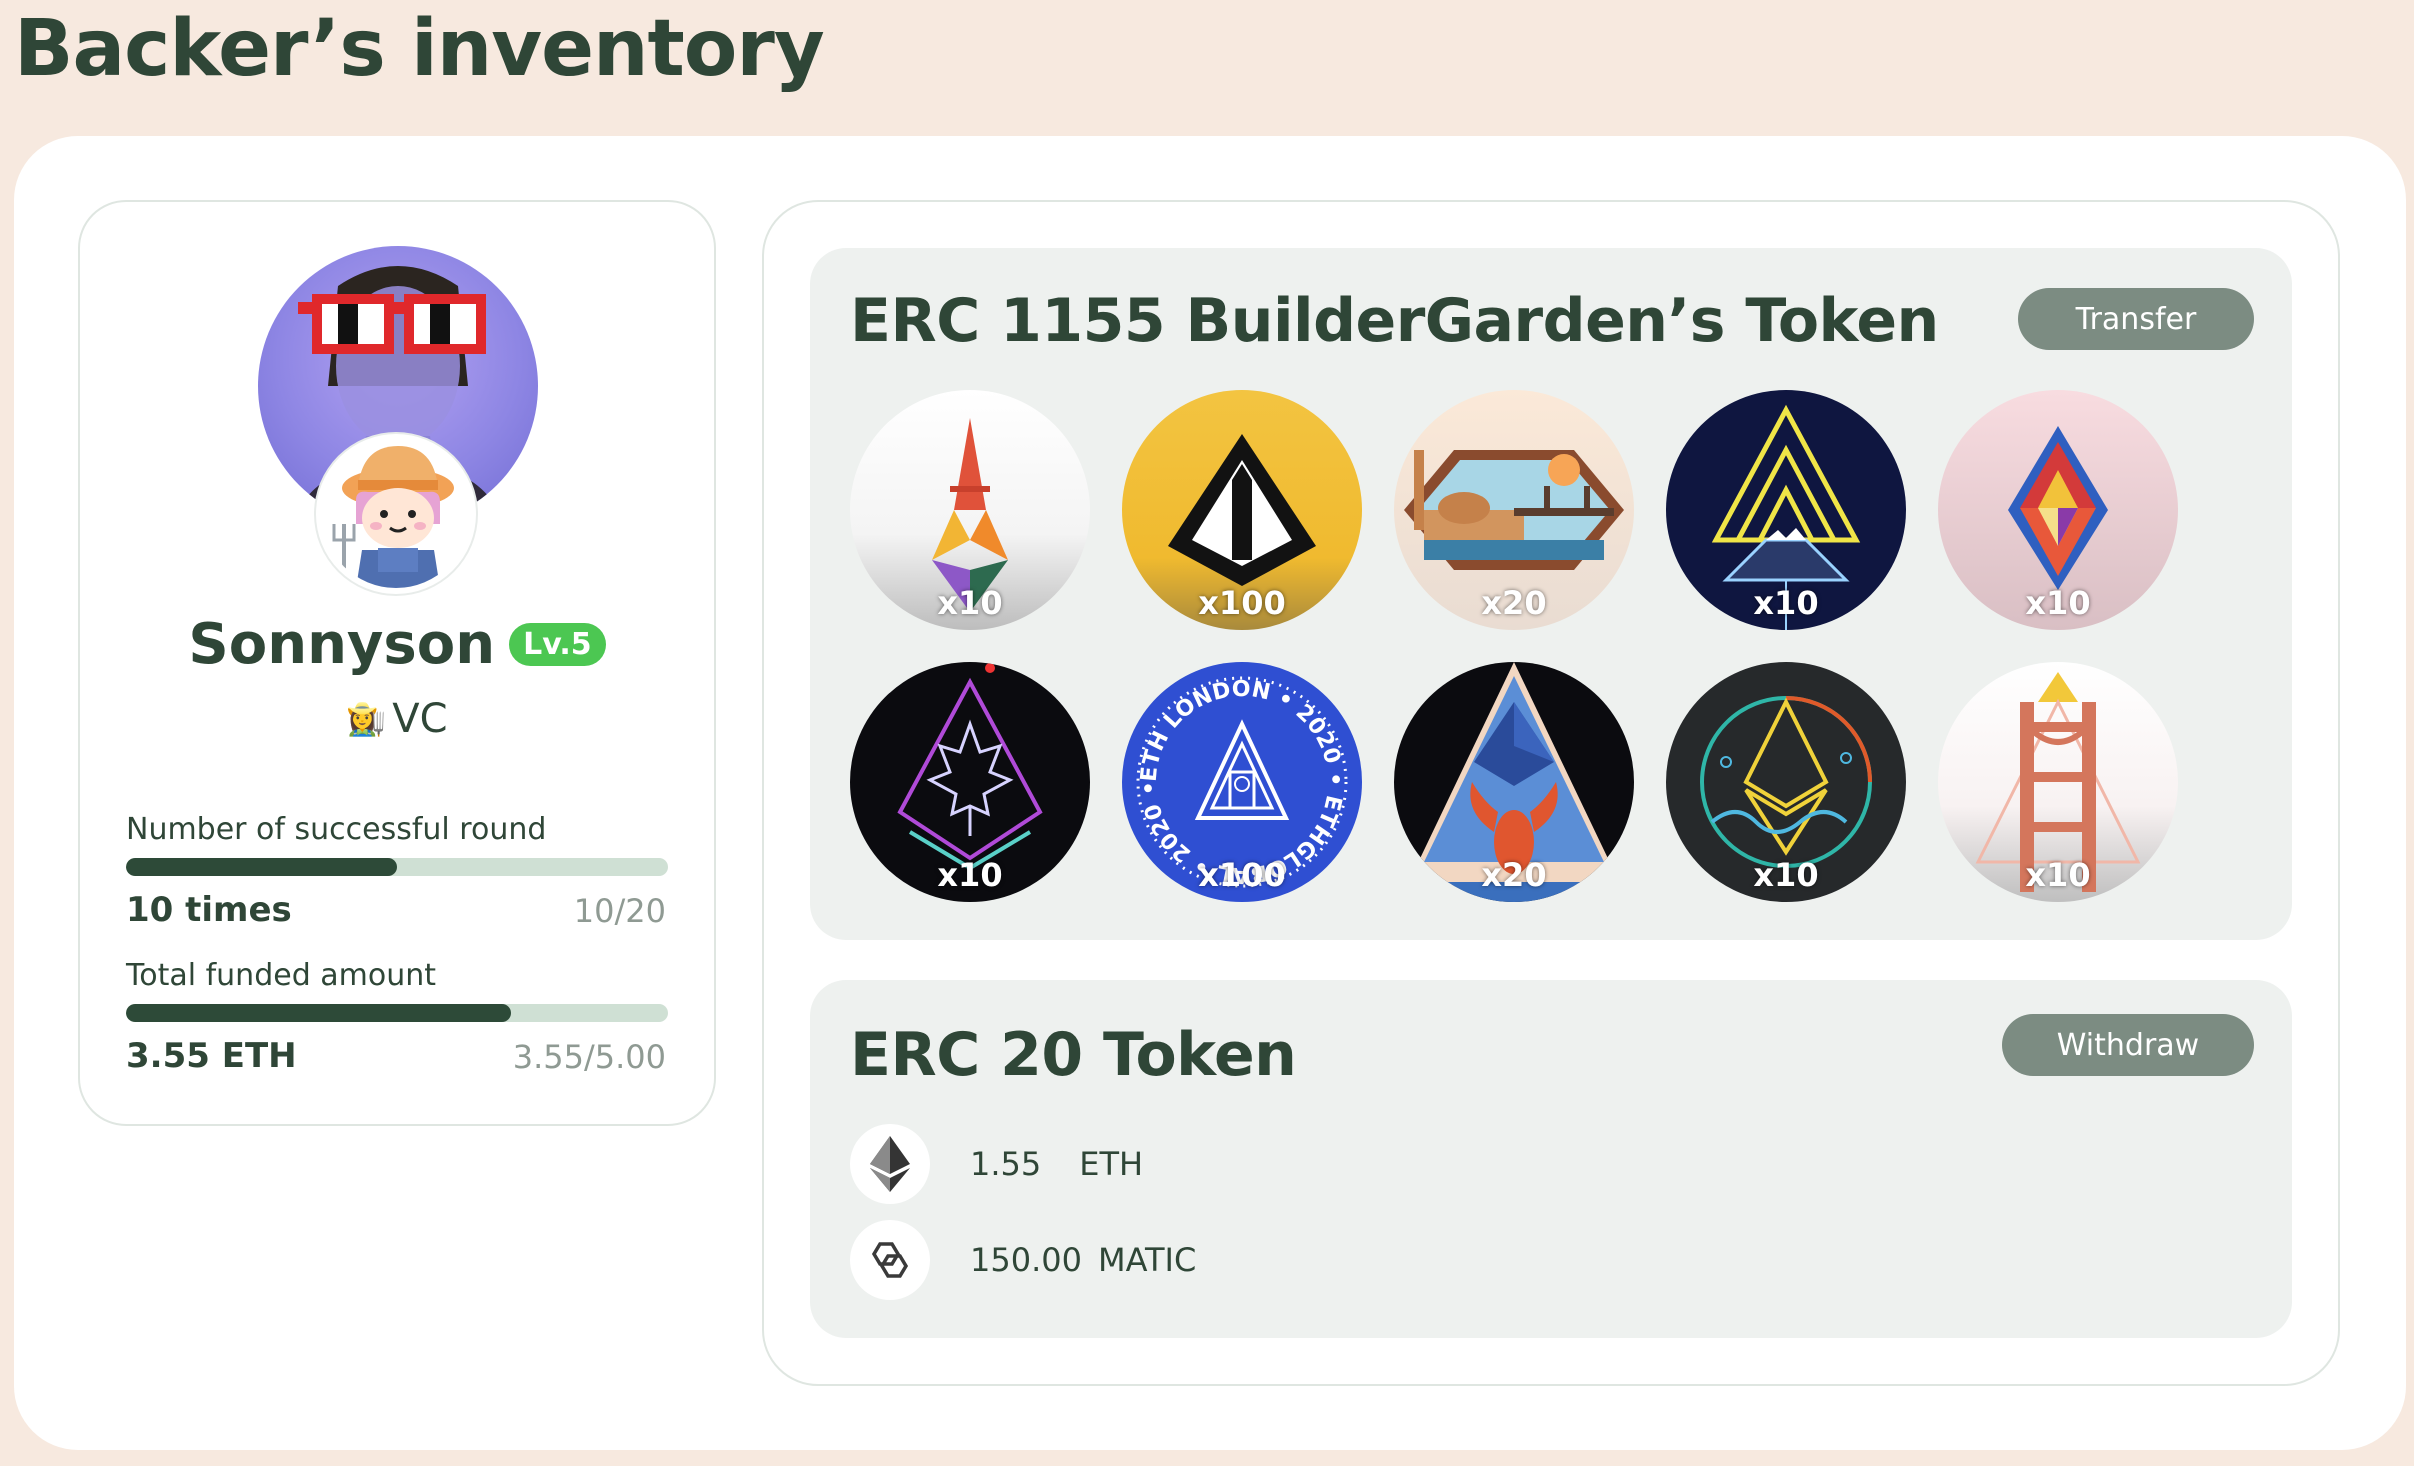 Image resolution: width=2414 pixels, height=1466 pixels. Describe the element at coordinates (2136, 319) in the screenshot. I see `transfer-button: Transfer` at that location.